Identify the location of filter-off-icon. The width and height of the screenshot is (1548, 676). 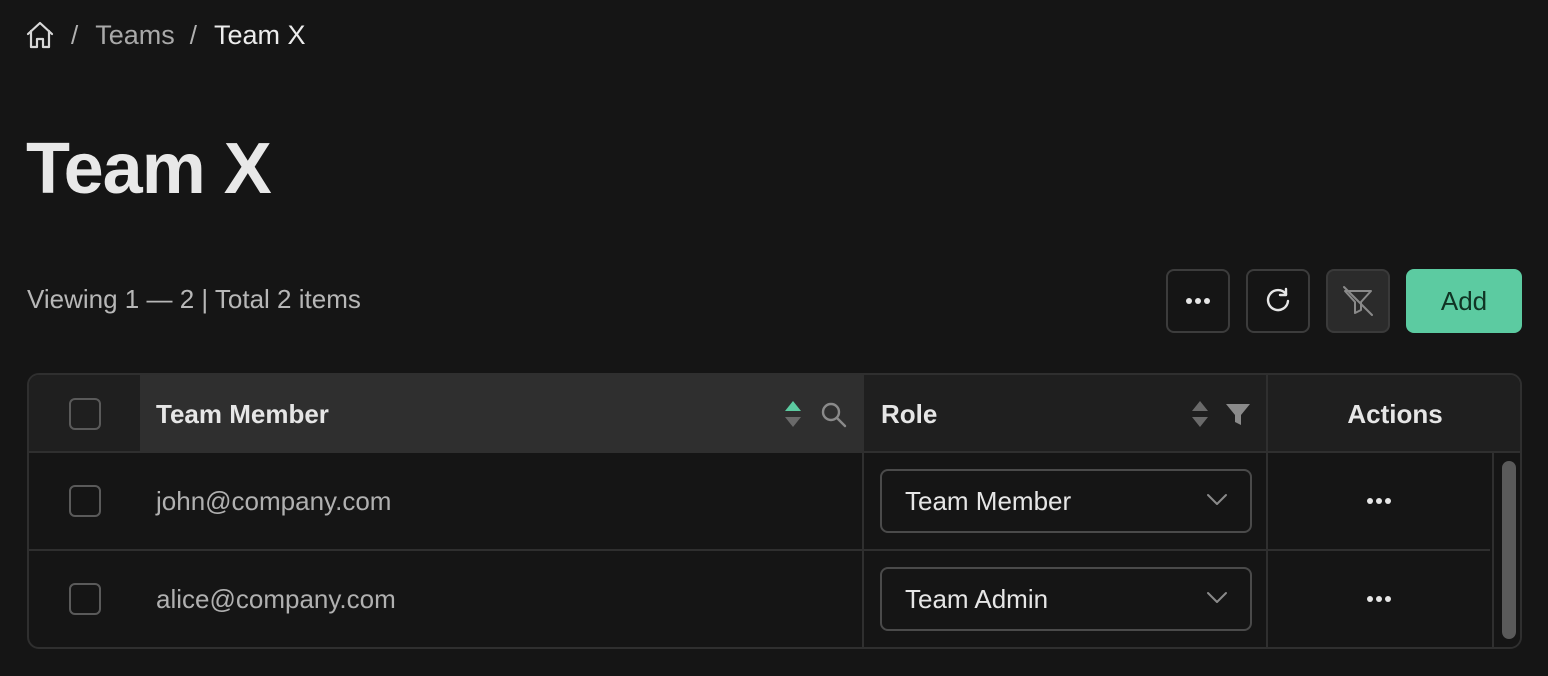
(1358, 301).